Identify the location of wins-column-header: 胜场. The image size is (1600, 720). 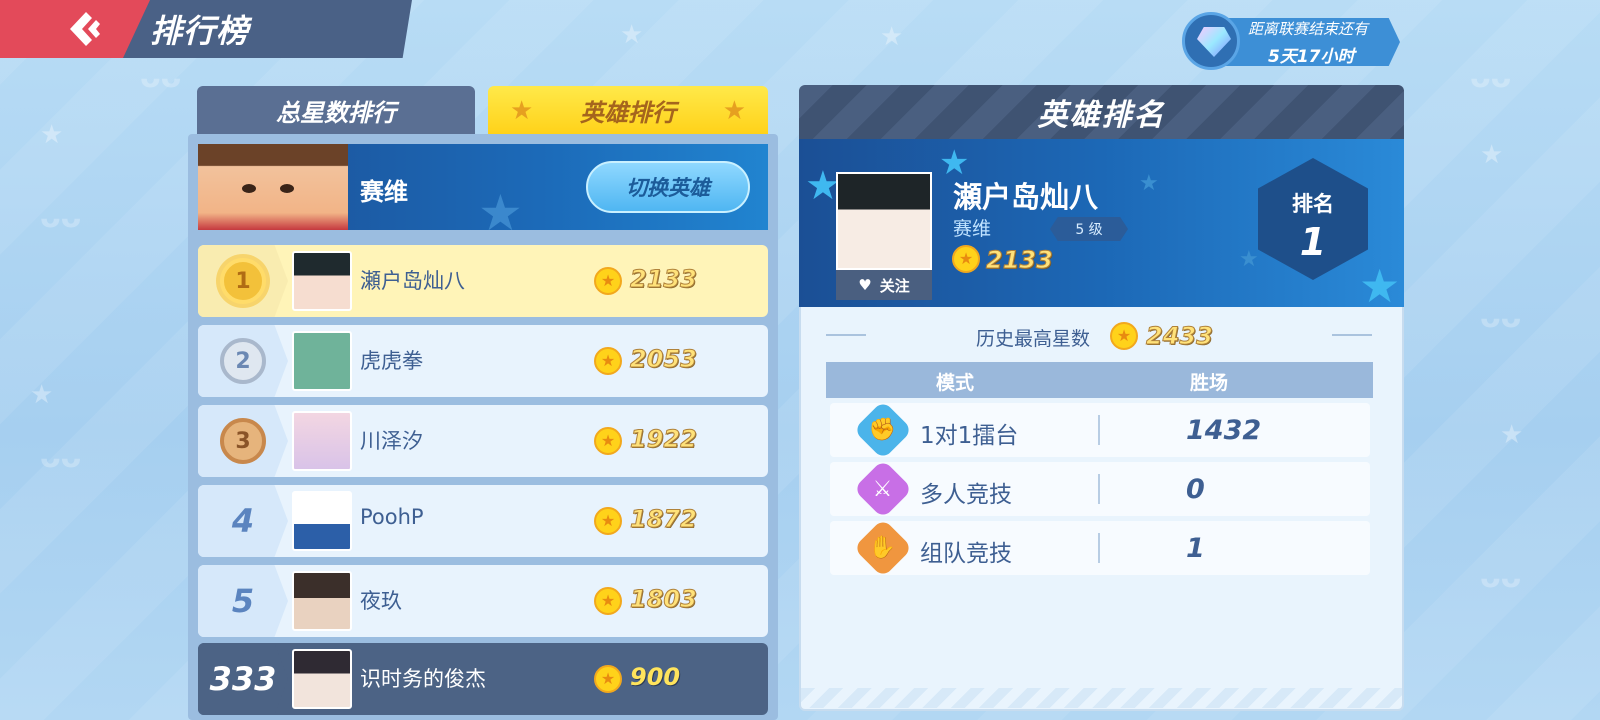
(1209, 383).